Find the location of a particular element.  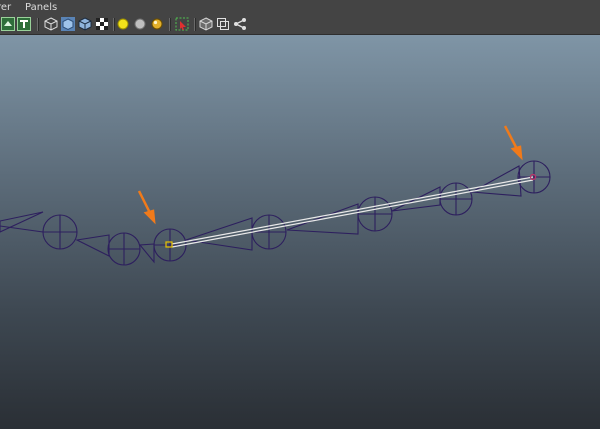

menu-panels: Panels is located at coordinates (41, 7).